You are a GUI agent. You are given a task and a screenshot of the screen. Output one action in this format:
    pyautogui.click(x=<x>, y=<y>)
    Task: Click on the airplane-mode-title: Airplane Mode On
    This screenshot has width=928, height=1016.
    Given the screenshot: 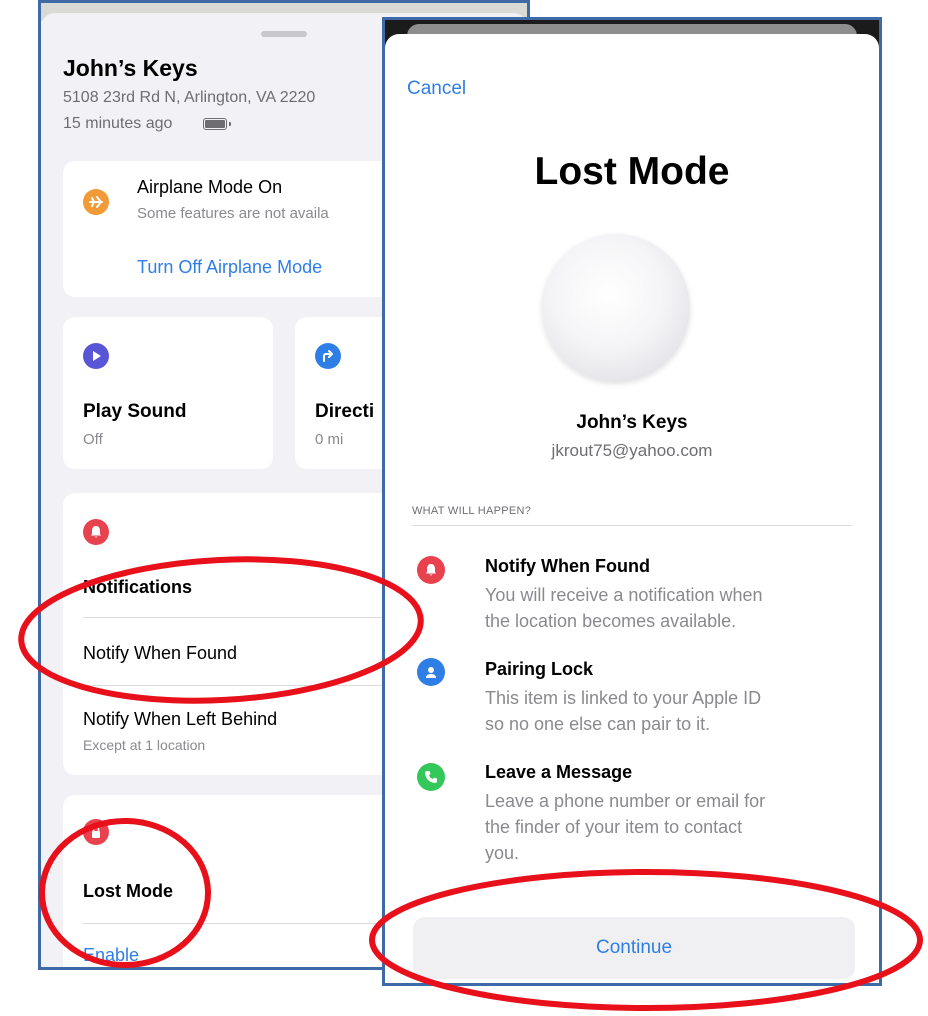 What is the action you would take?
    pyautogui.click(x=210, y=187)
    